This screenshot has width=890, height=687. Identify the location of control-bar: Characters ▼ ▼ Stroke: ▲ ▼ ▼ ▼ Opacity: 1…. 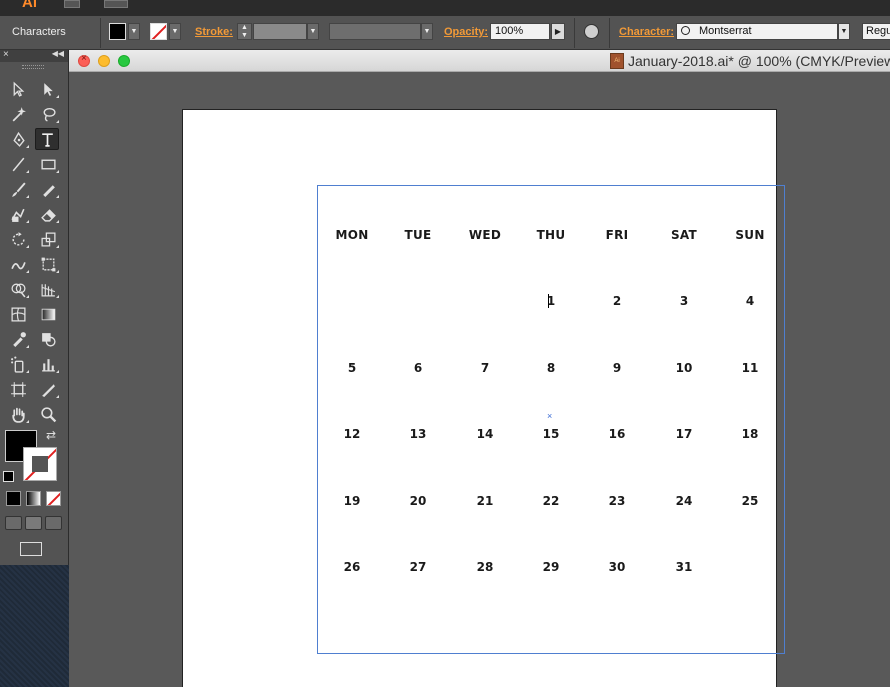
(445, 33).